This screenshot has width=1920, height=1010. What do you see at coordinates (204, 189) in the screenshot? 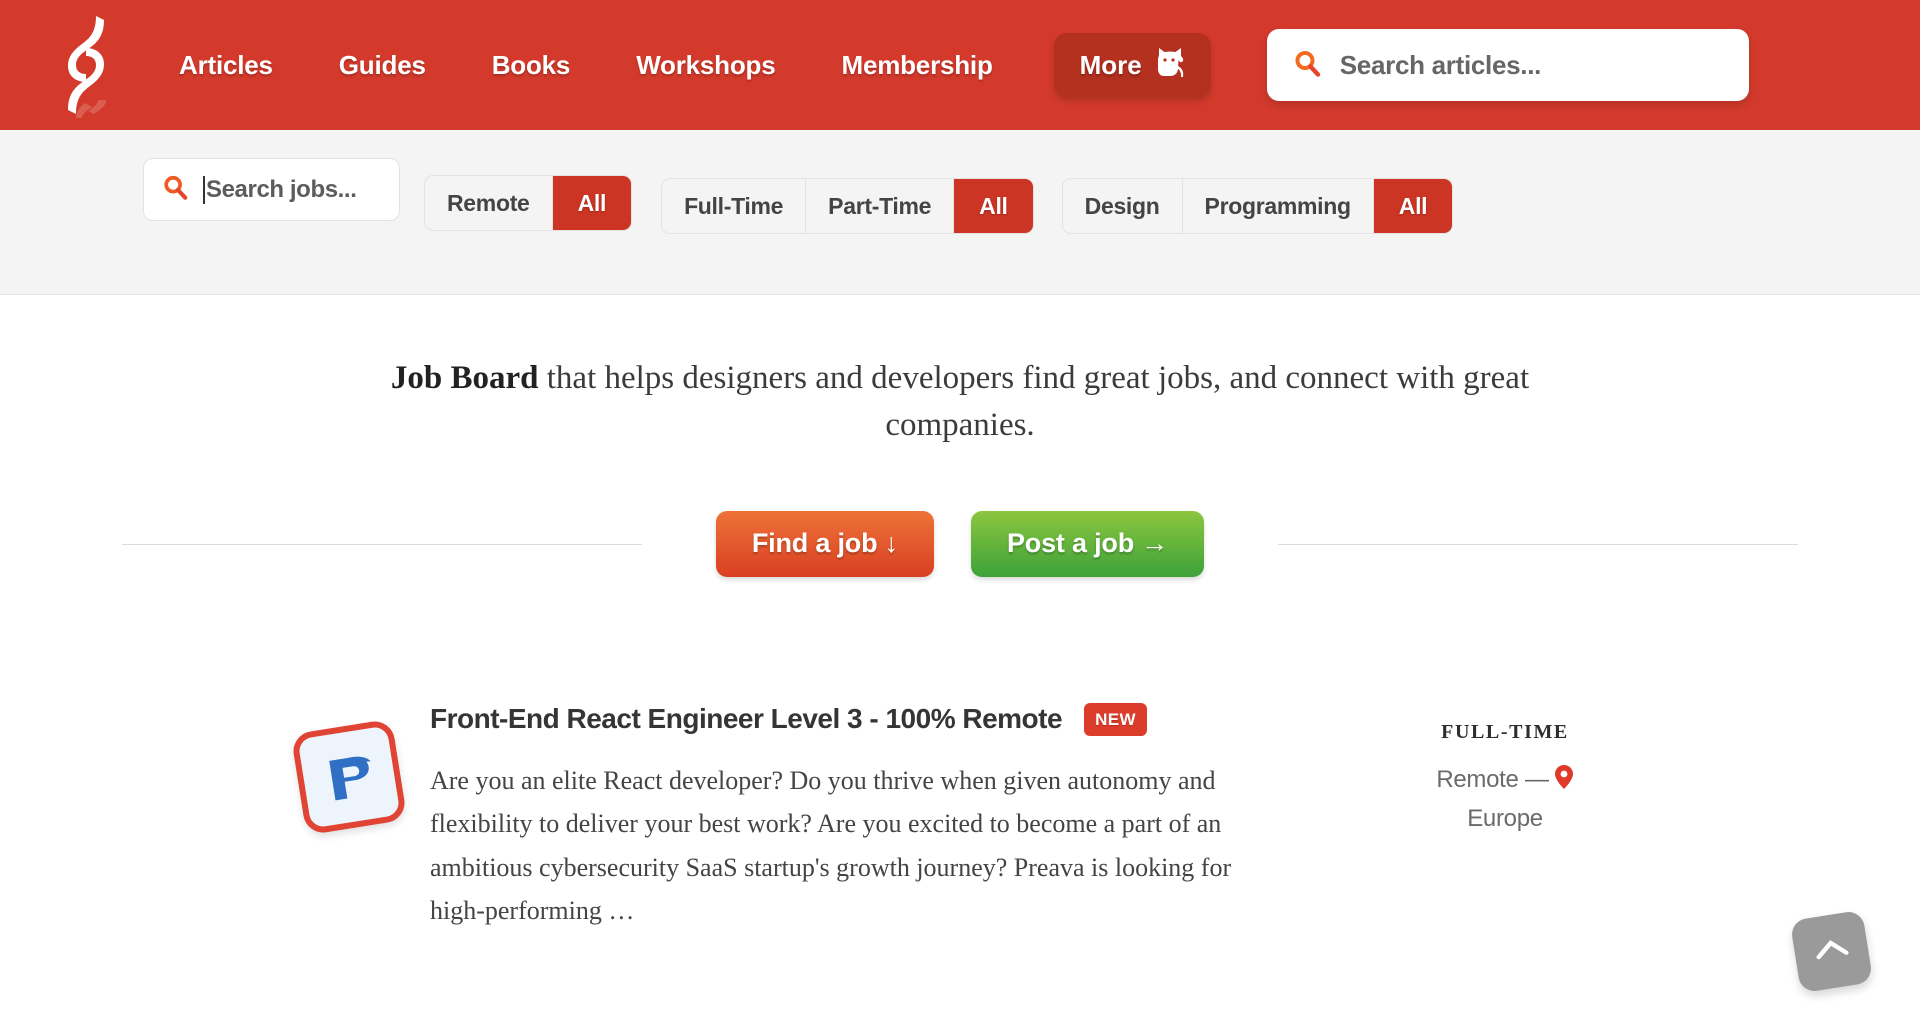
I see `text-caret` at bounding box center [204, 189].